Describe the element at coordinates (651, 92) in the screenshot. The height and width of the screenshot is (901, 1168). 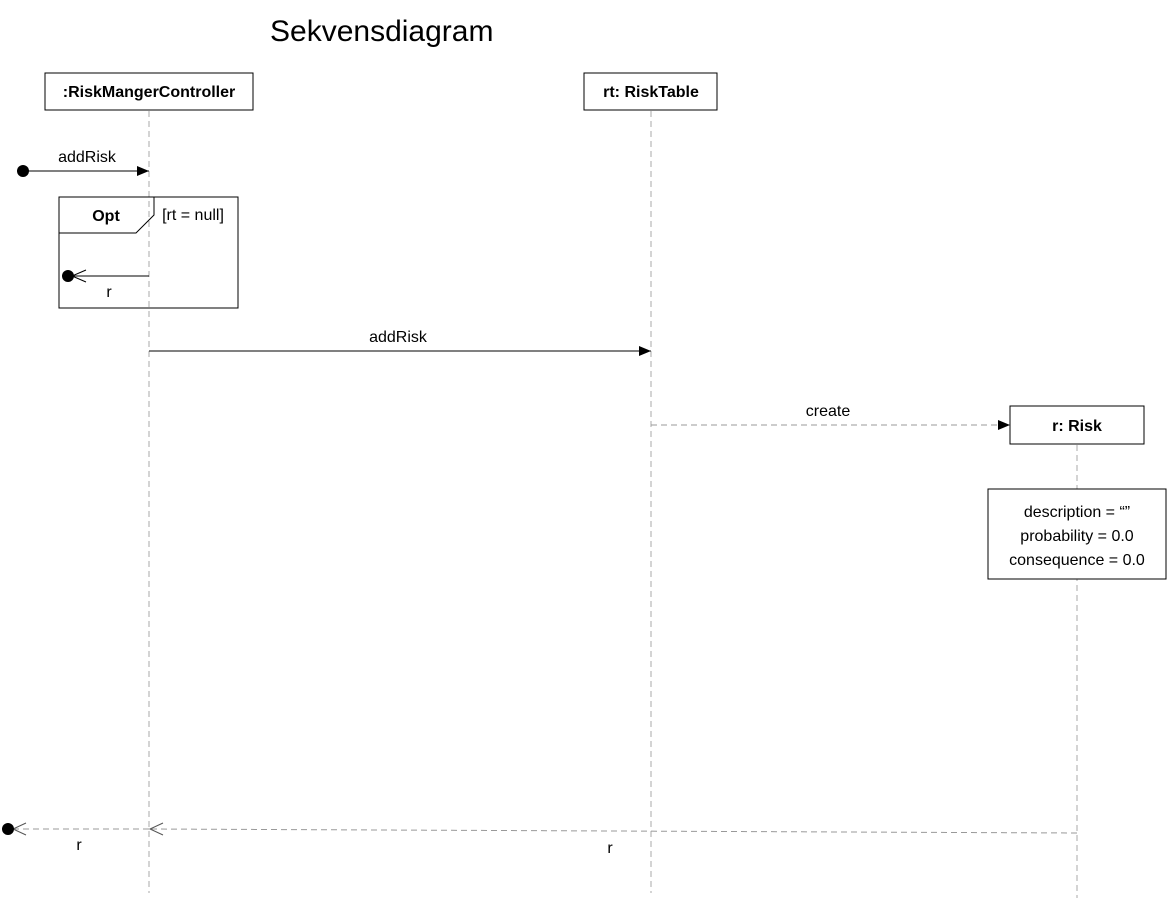
I see `risk-table-label: rt: RiskTable` at that location.